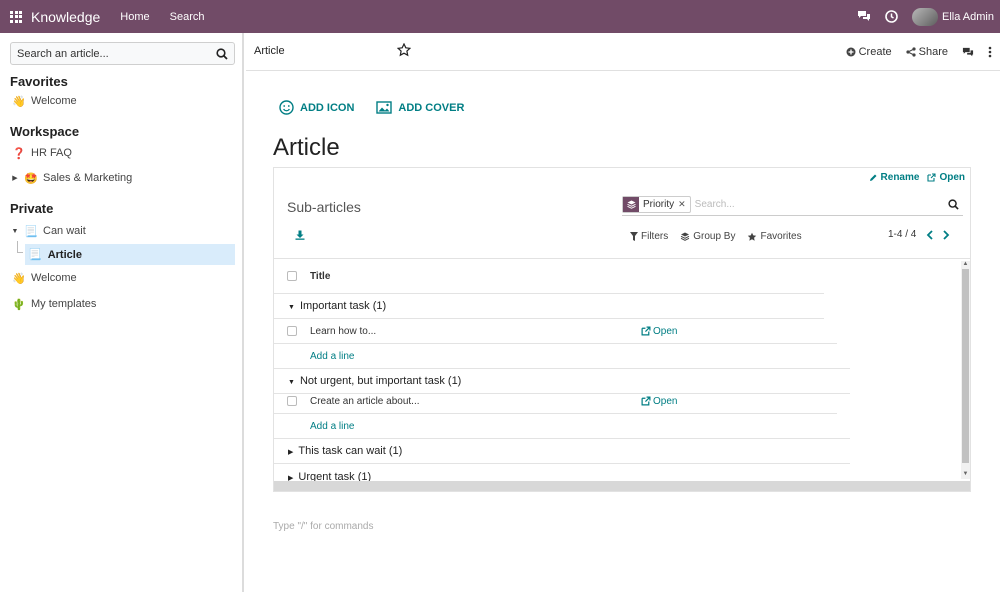 The image size is (1000, 592). I want to click on pager-value: 1-4 / 4, so click(902, 234).